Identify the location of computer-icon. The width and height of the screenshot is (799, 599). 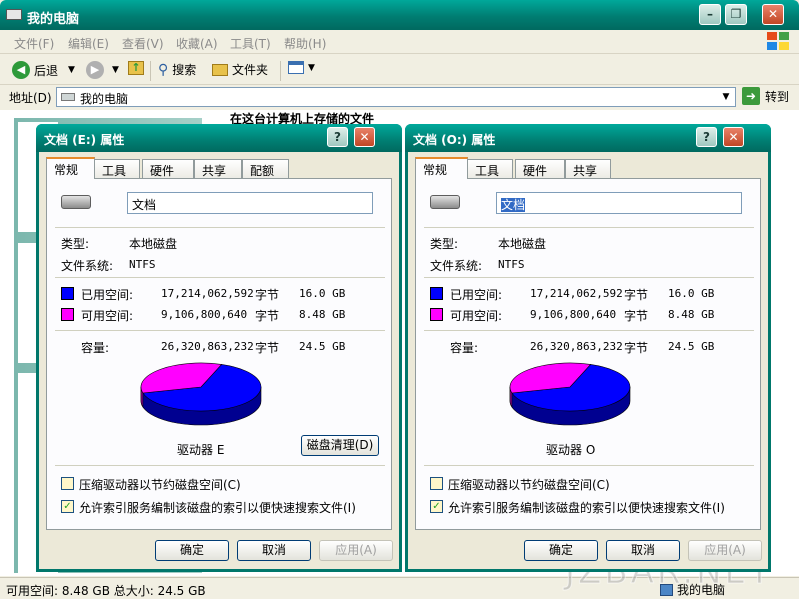
(68, 97).